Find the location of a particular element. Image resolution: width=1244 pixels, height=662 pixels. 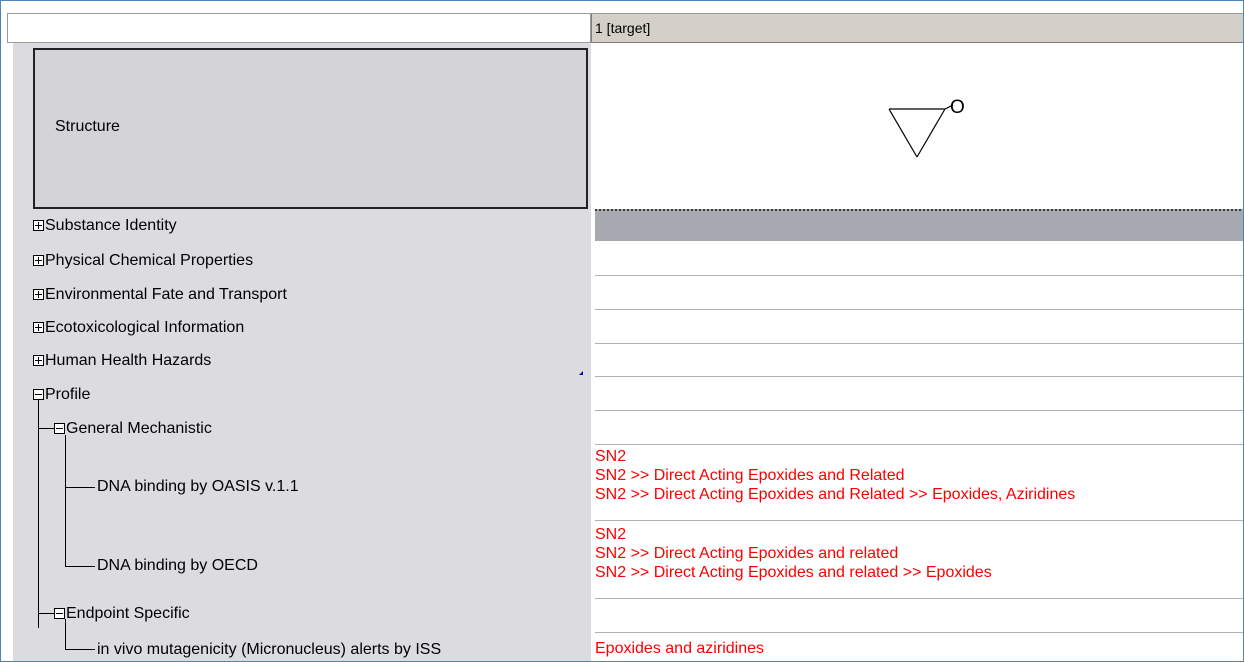

tree-item-ecotoxicological-information: Ecotoxicological Information is located at coordinates (138, 328).